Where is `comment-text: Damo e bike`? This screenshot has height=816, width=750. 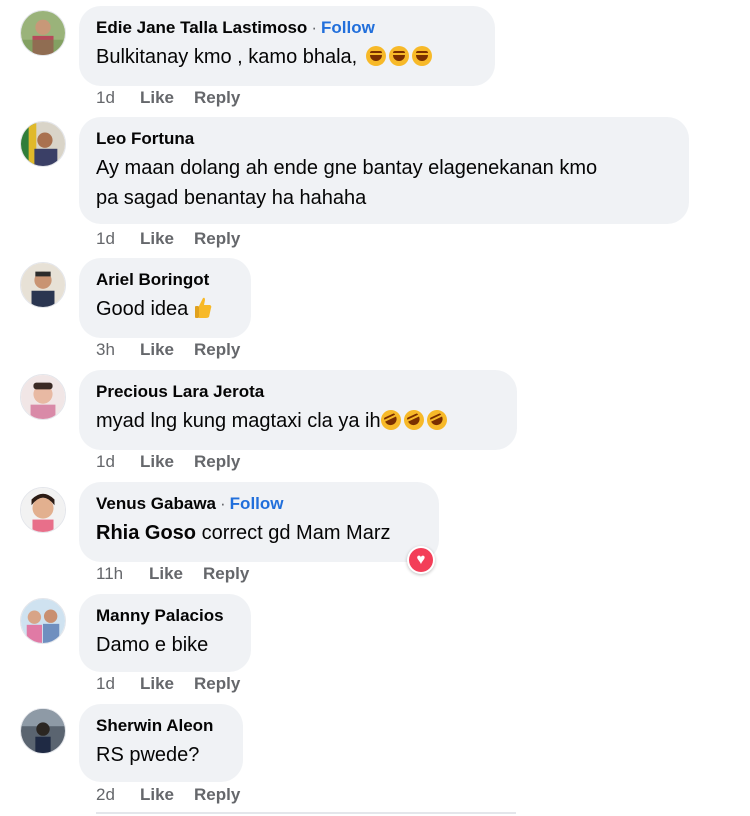 comment-text: Damo e bike is located at coordinates (164, 645).